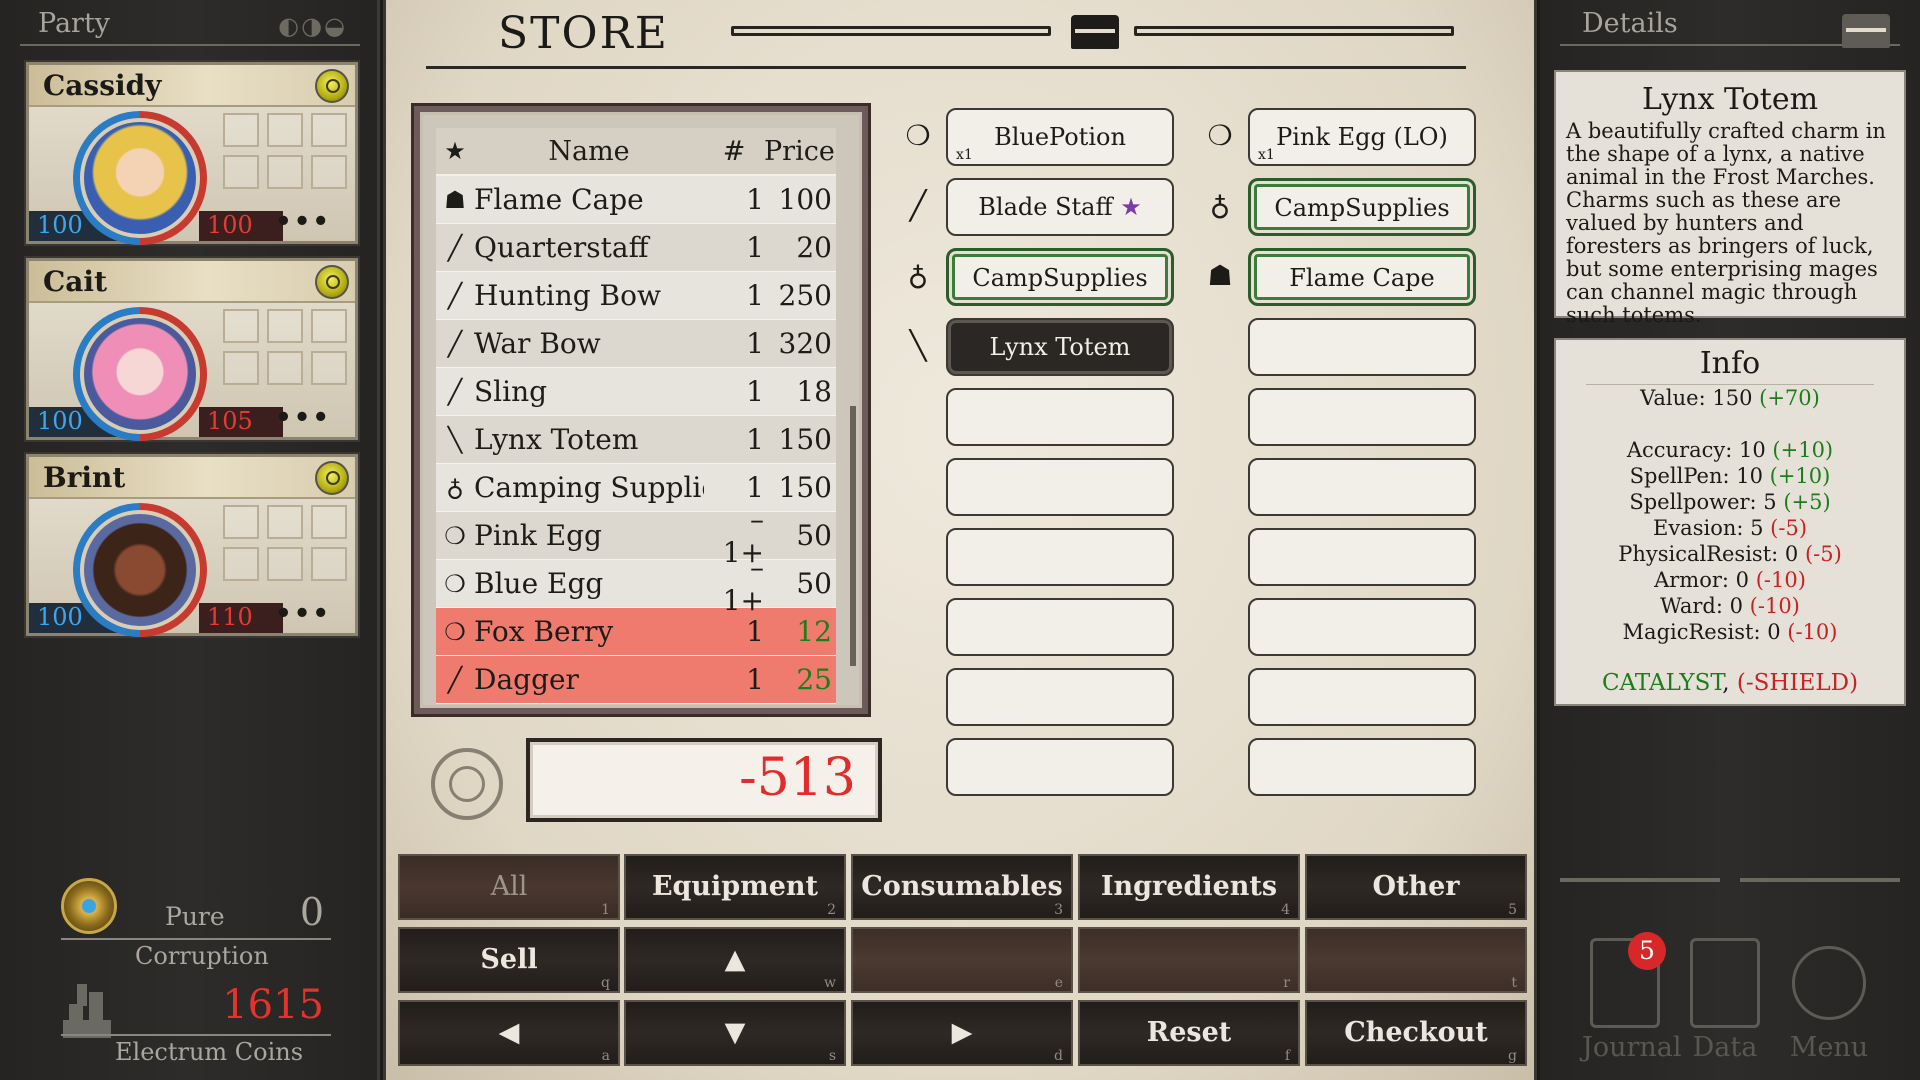 The width and height of the screenshot is (1920, 1080). I want to click on sell-button: Sell q, so click(509, 960).